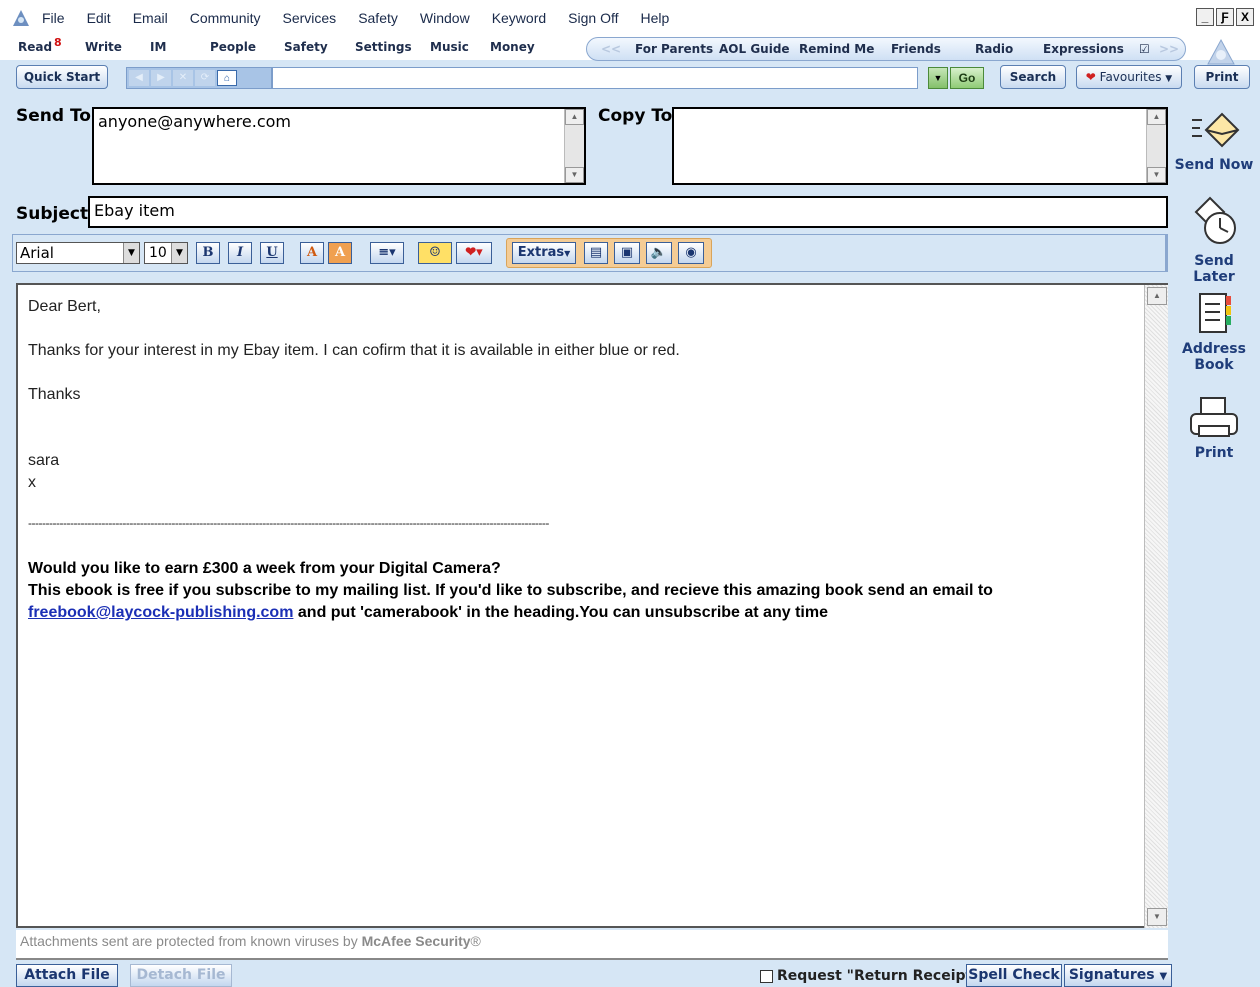 This screenshot has width=1260, height=987. Describe the element at coordinates (340, 253) in the screenshot. I see `background-color-button: A` at that location.